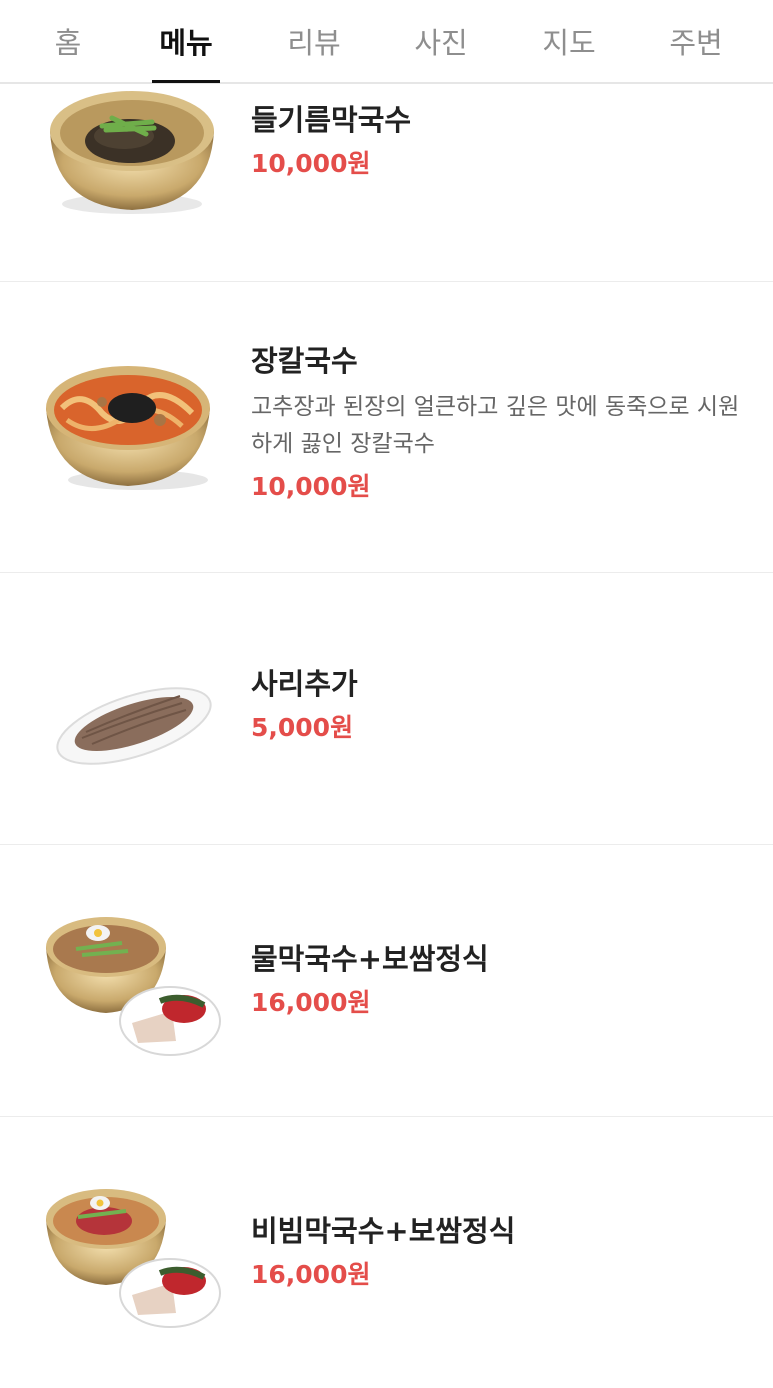  What do you see at coordinates (302, 727) in the screenshot?
I see `menu-item-price: 5,000원` at bounding box center [302, 727].